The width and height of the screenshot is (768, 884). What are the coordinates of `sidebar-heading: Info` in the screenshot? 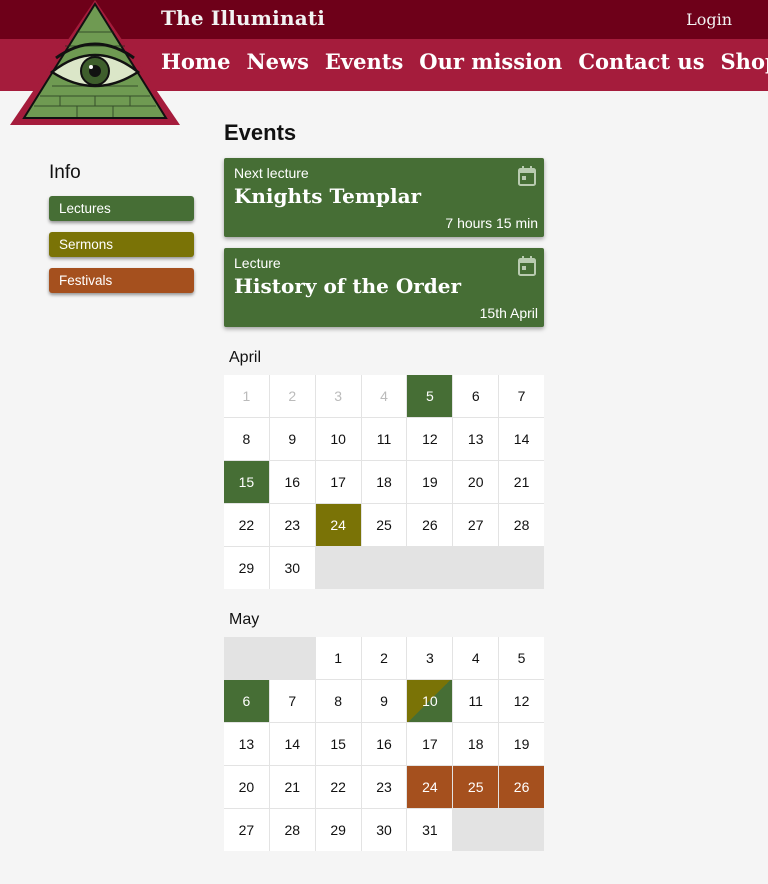 It's located at (65, 172).